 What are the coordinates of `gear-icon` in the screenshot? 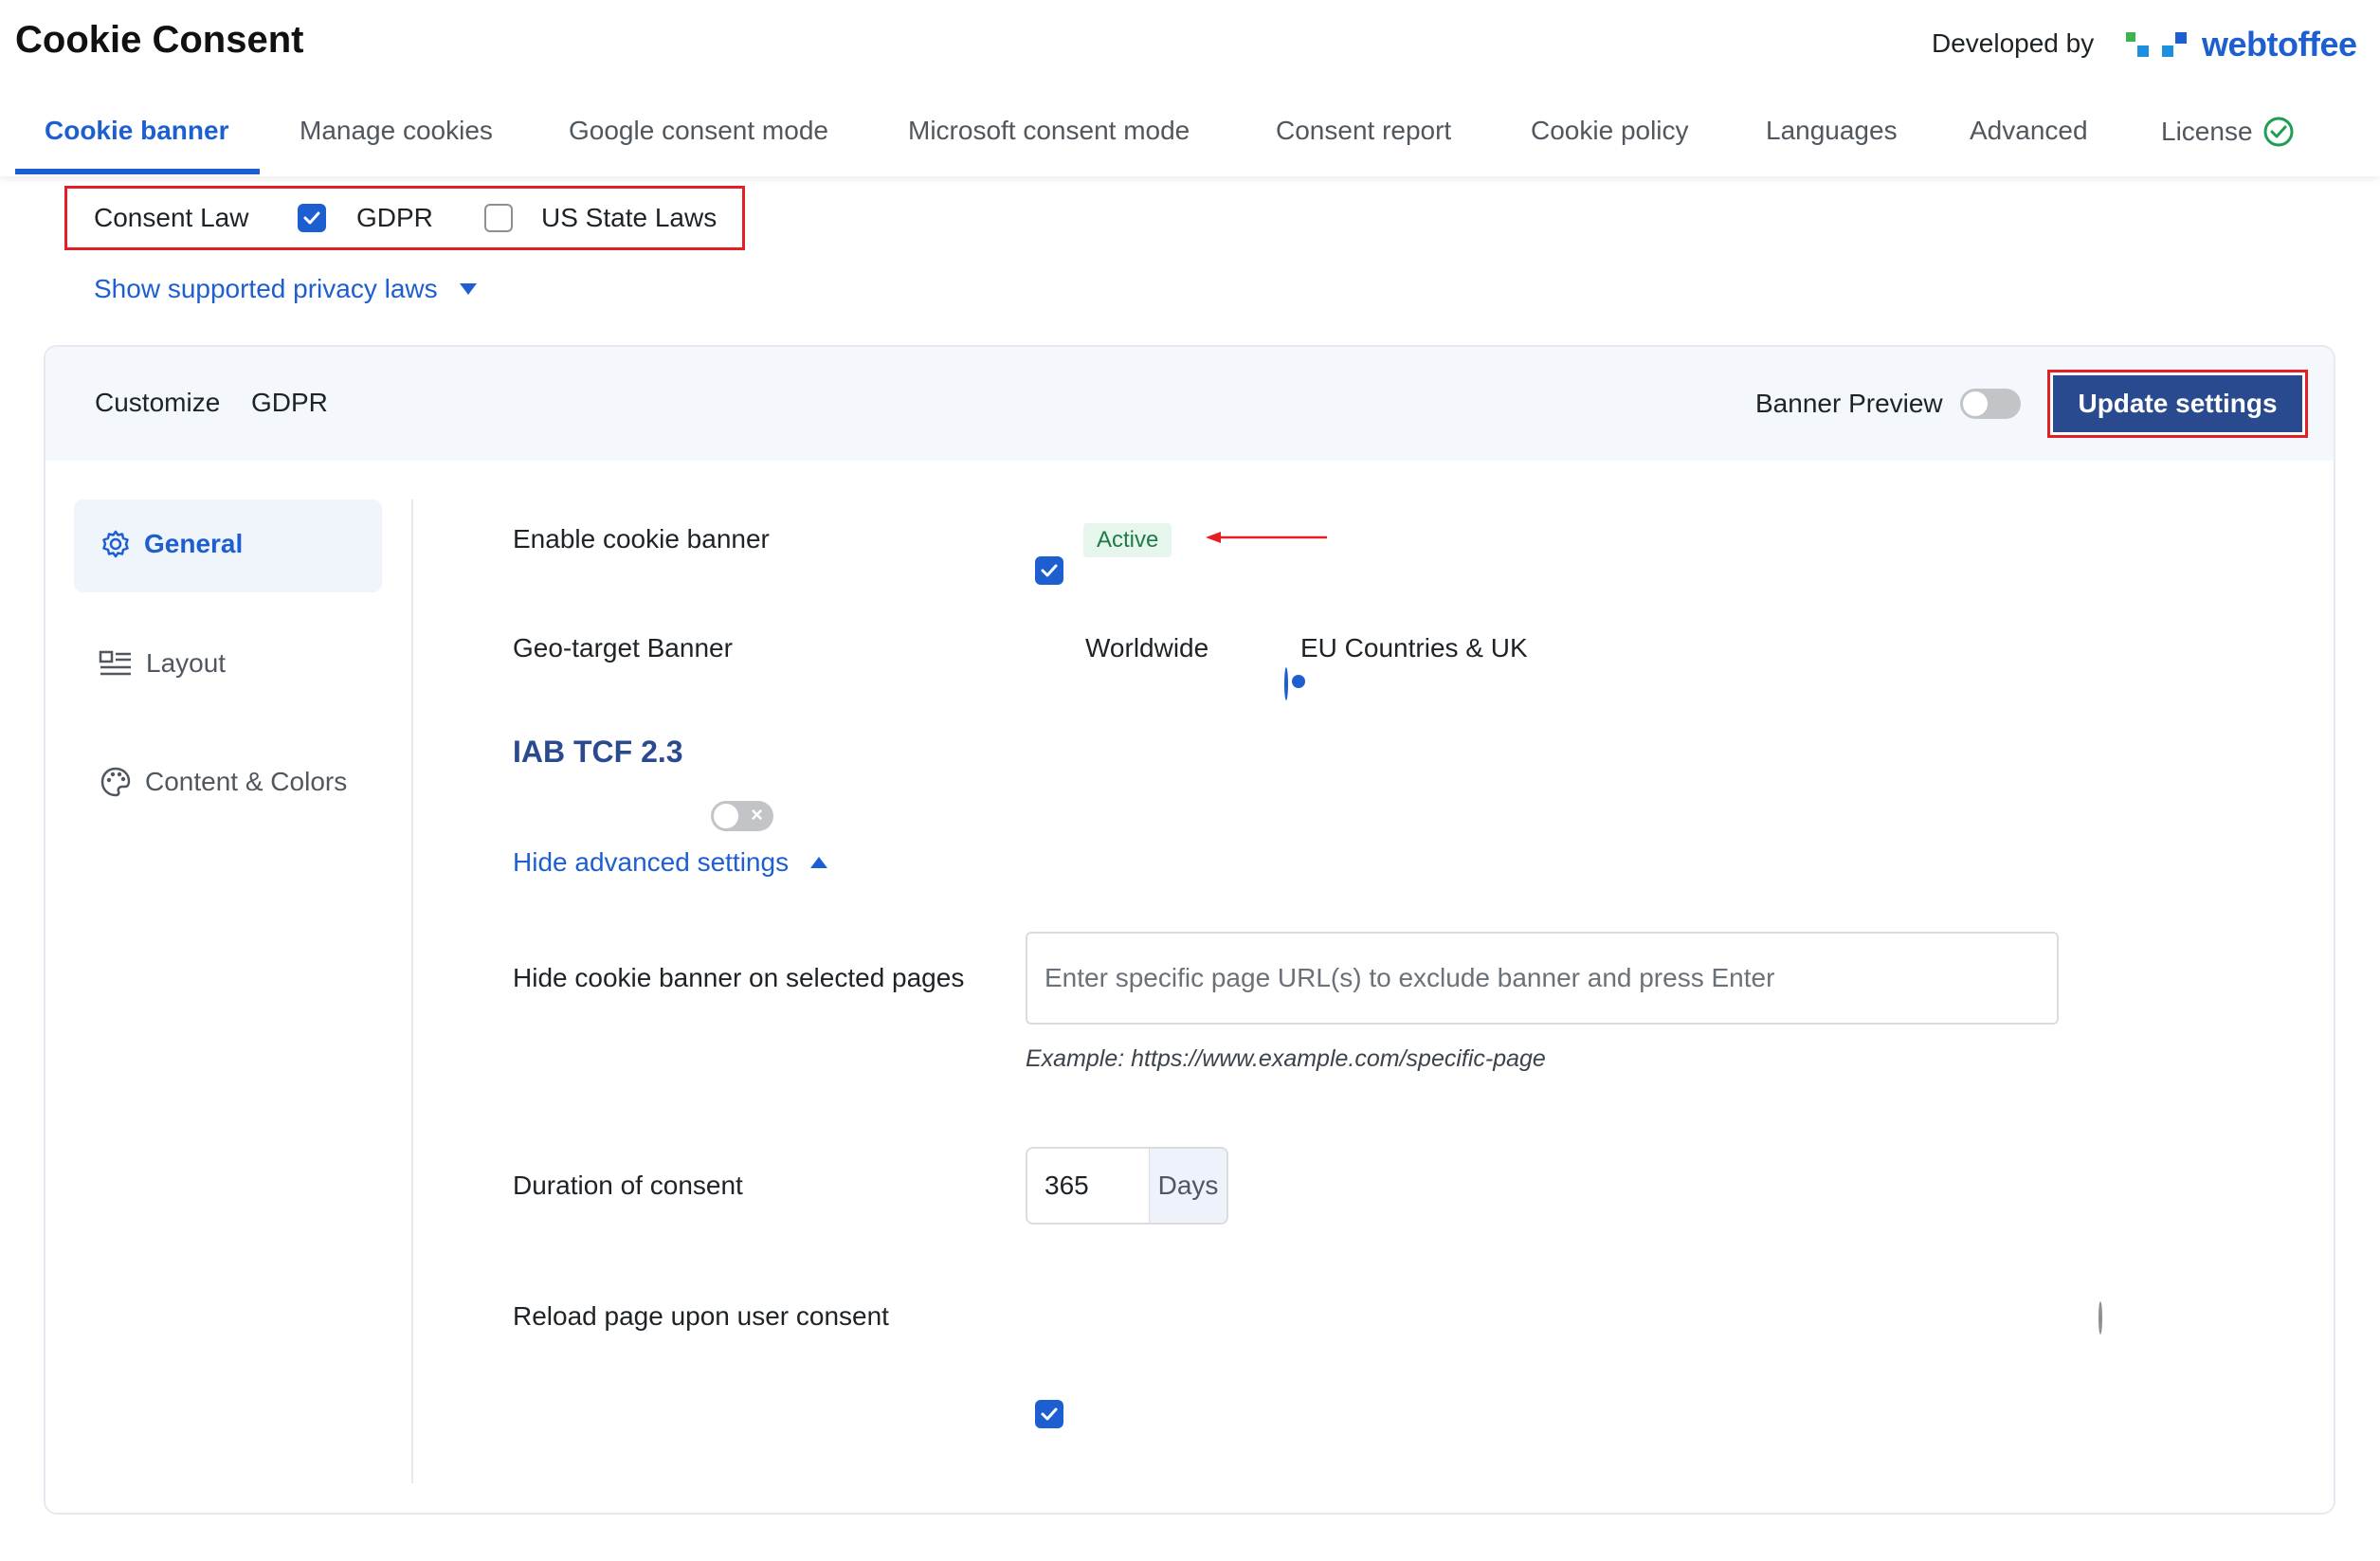 It's located at (115, 544).